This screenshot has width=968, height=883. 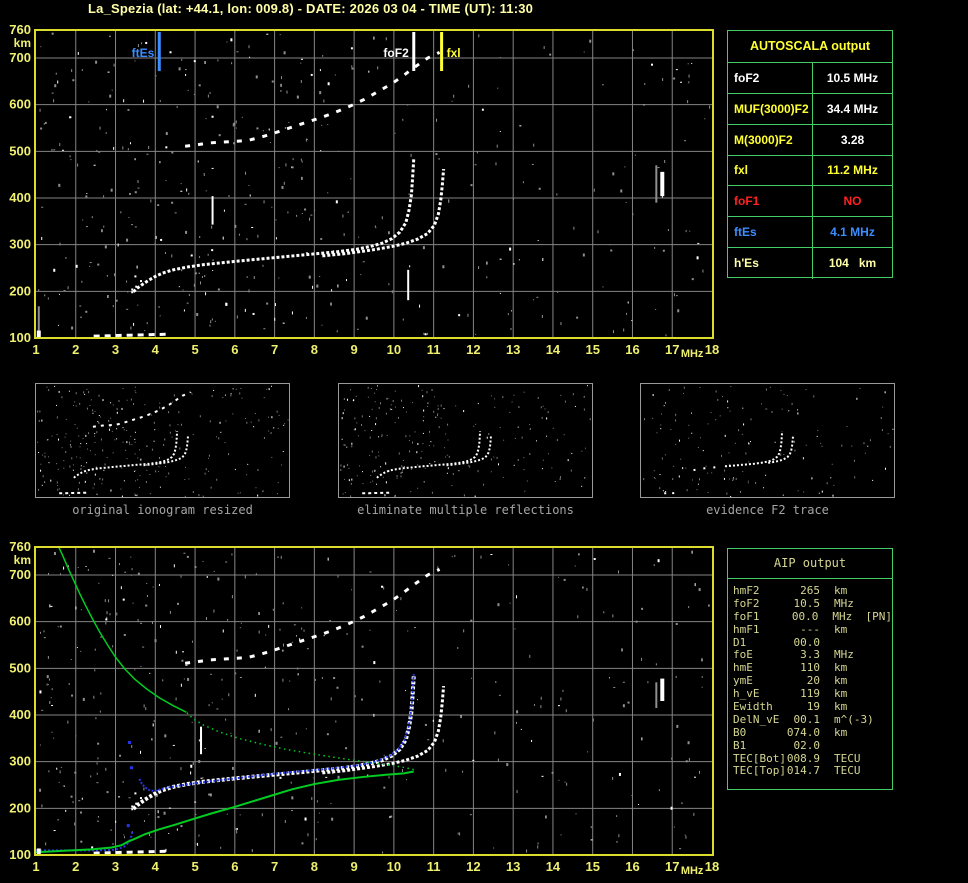 I want to click on x-tick-label: 4, so click(x=156, y=349).